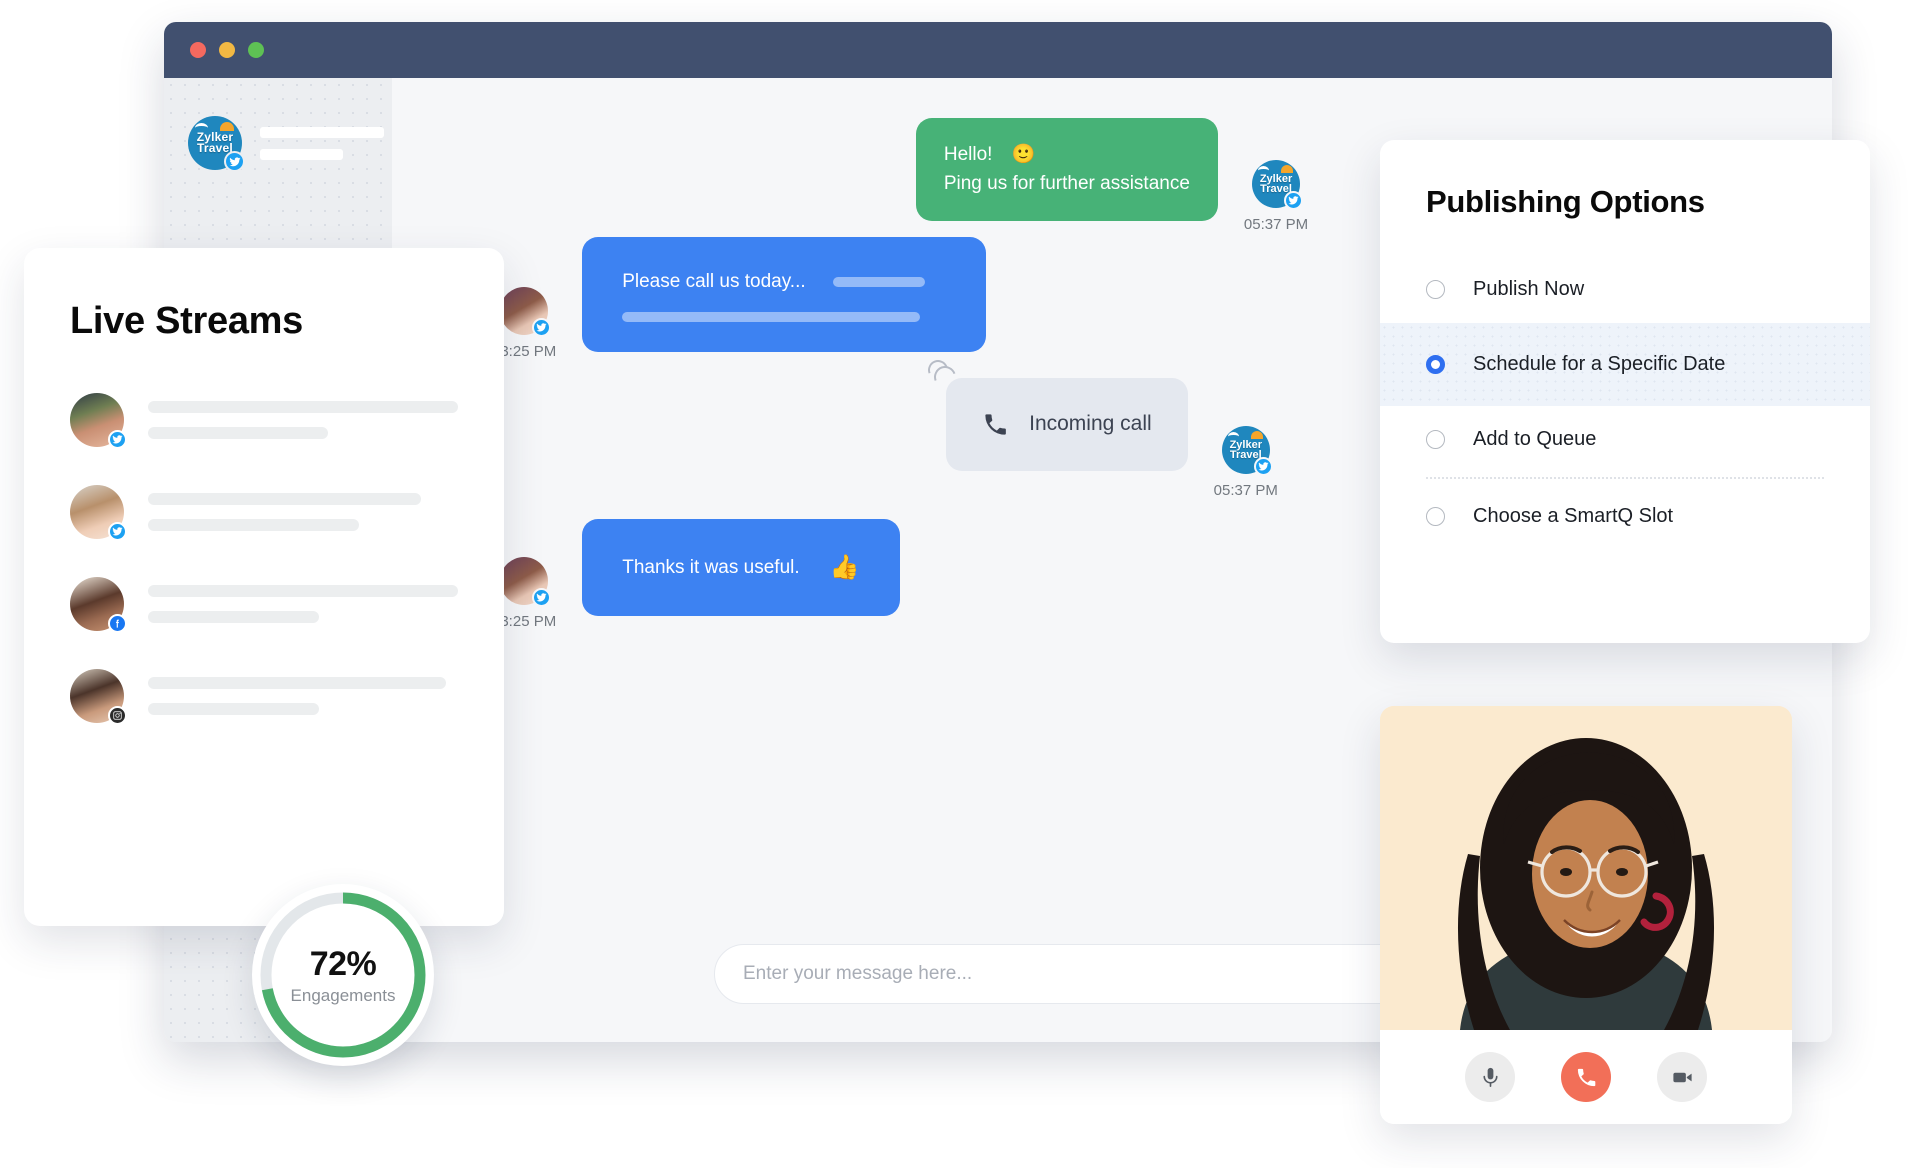 Image resolution: width=1909 pixels, height=1168 pixels. What do you see at coordinates (1625, 439) in the screenshot?
I see `option-add-to-queue: Add to Queue` at bounding box center [1625, 439].